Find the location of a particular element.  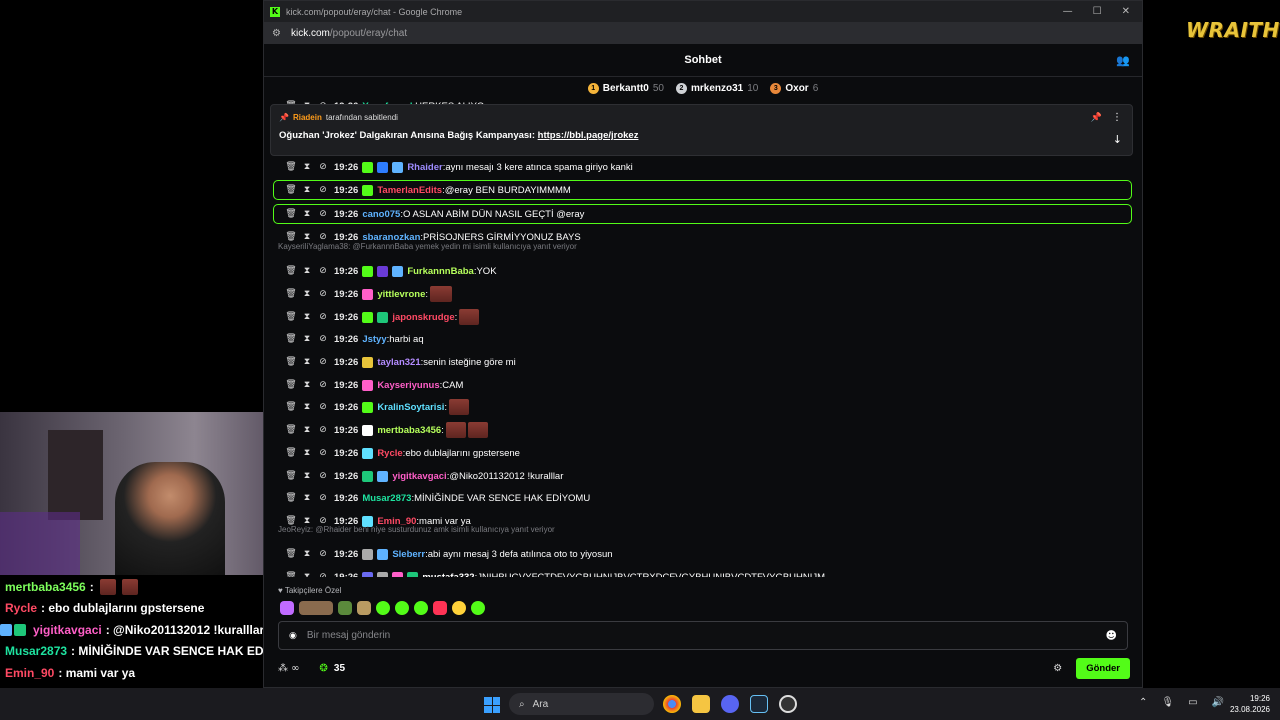

message-user: taylan321 is located at coordinates (398, 362).